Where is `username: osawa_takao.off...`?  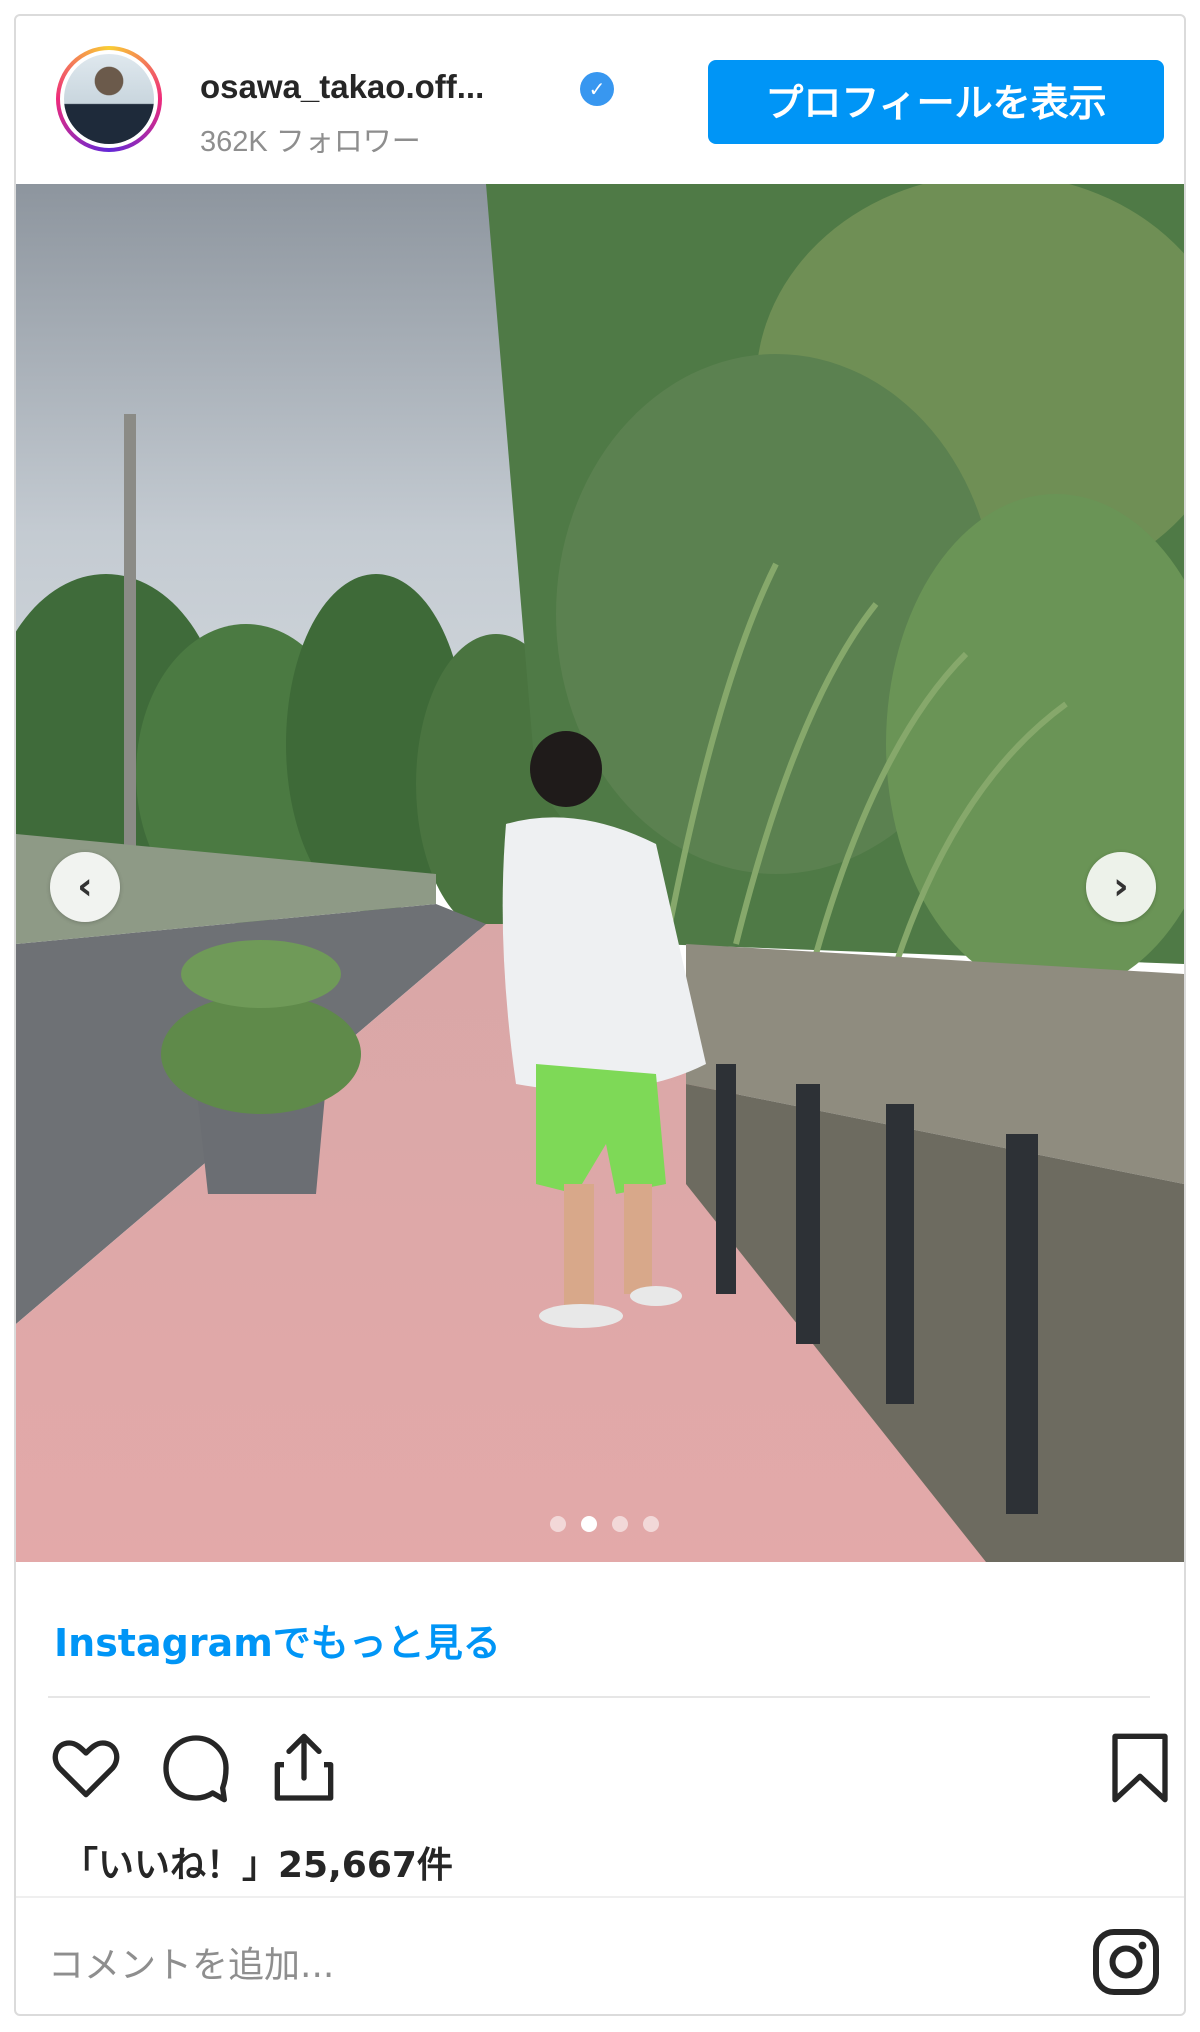 username: osawa_takao.off... is located at coordinates (342, 87).